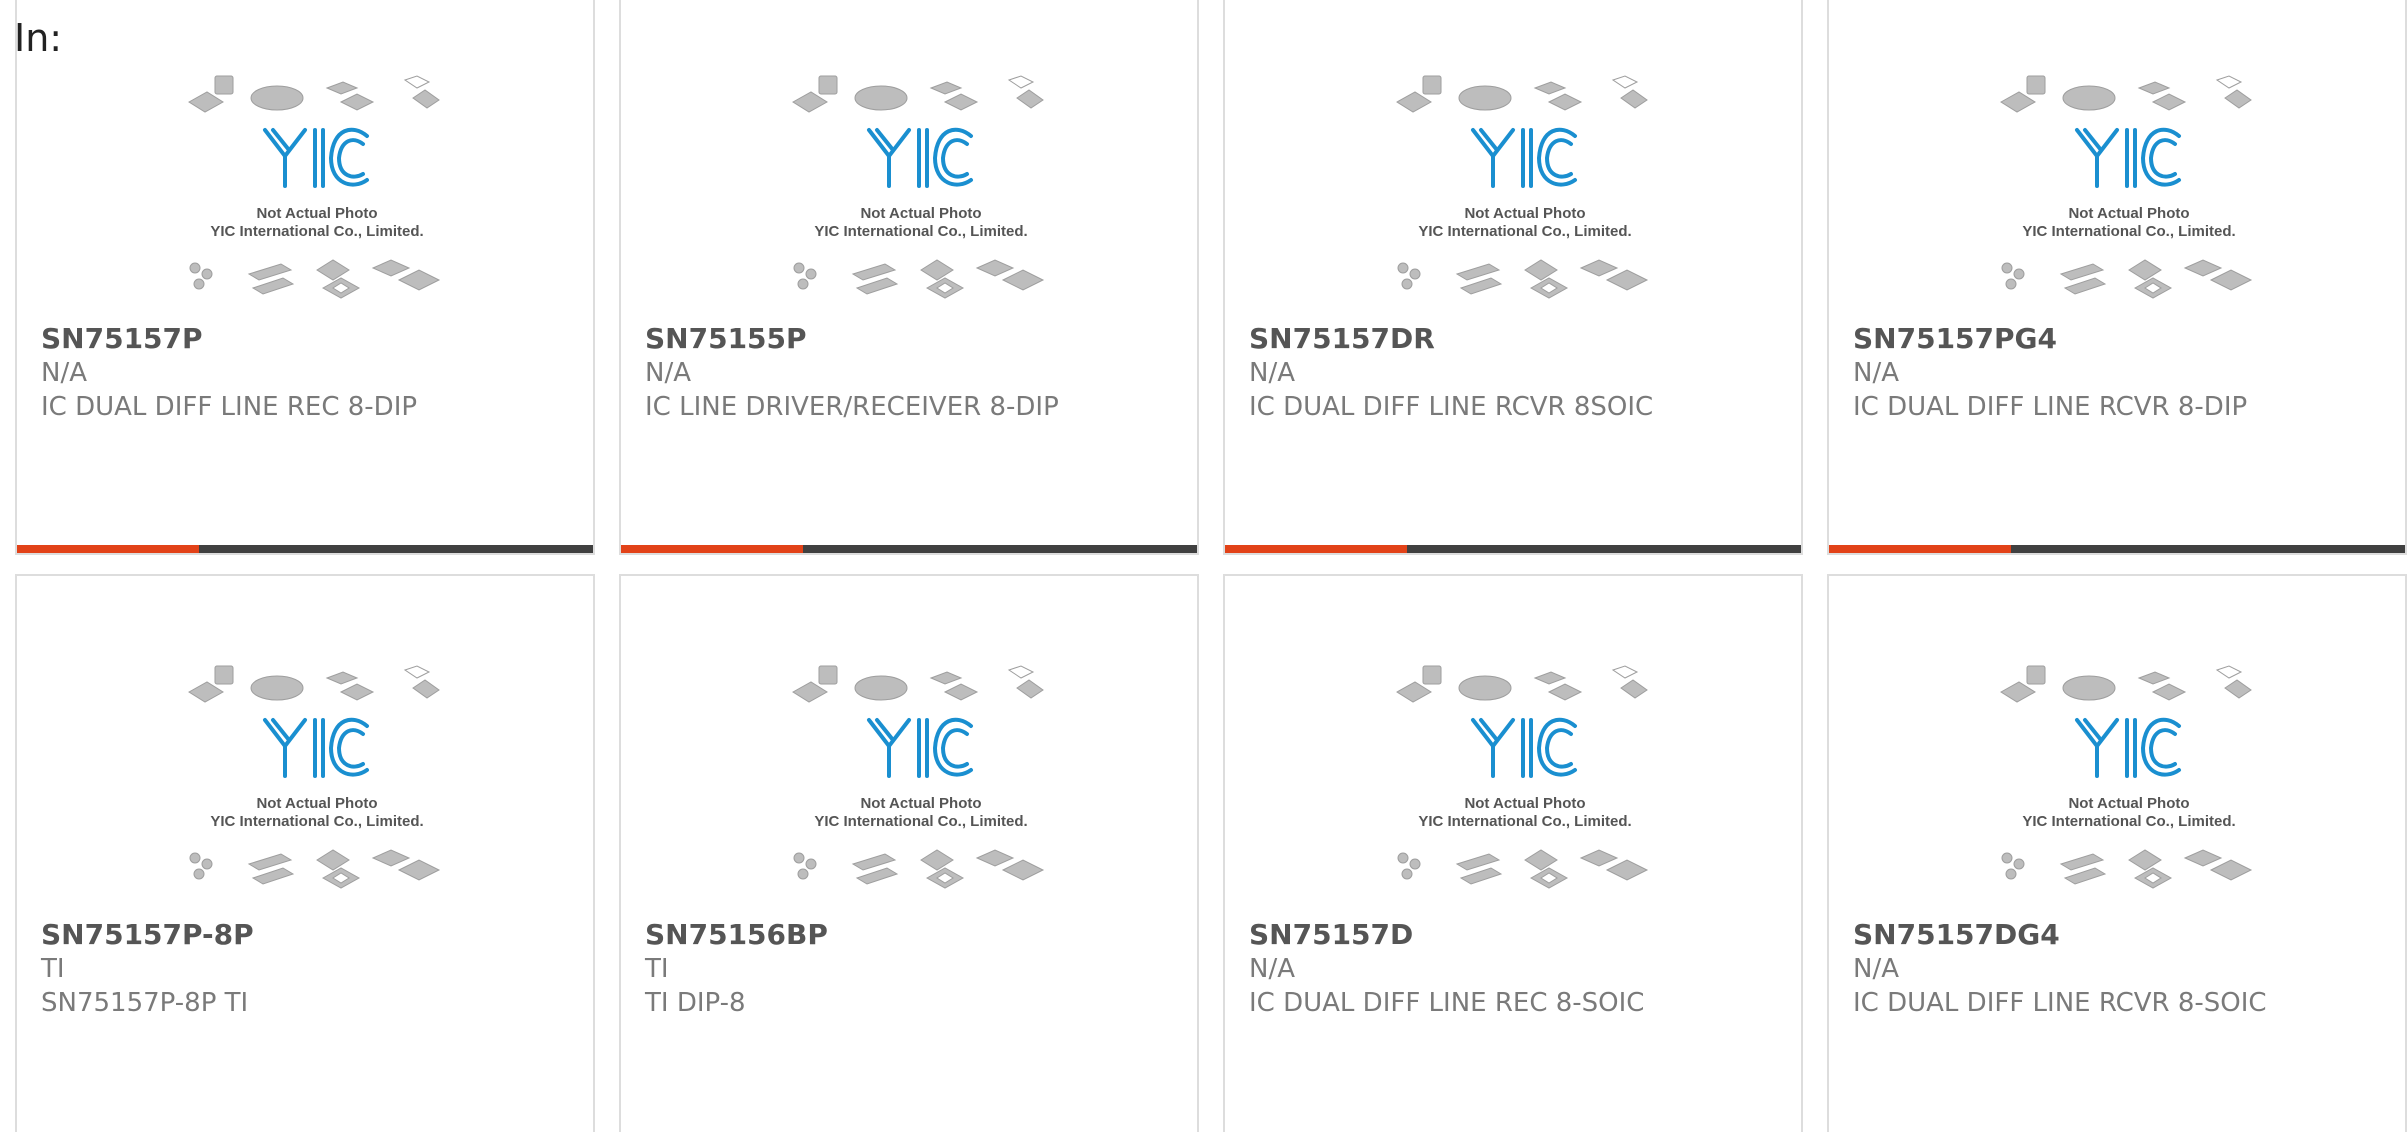 The width and height of the screenshot is (2408, 1132). I want to click on part-number: SN75157P, so click(309, 339).